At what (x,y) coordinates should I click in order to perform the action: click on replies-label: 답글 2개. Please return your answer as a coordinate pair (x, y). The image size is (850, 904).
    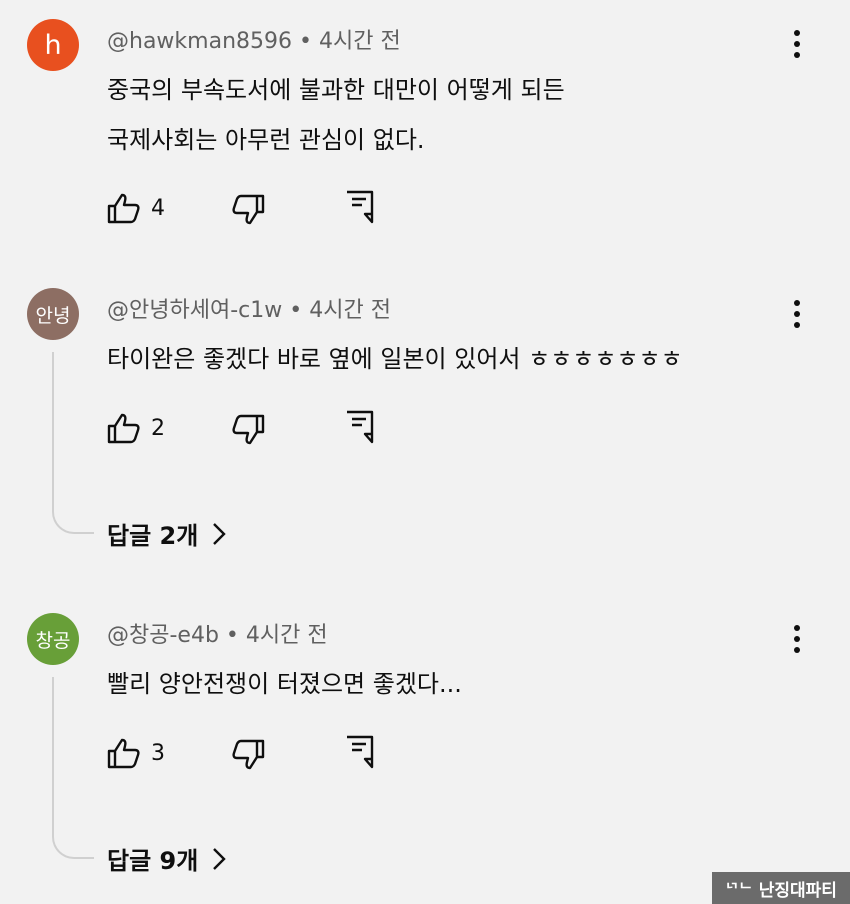
    Looking at the image, I should click on (153, 536).